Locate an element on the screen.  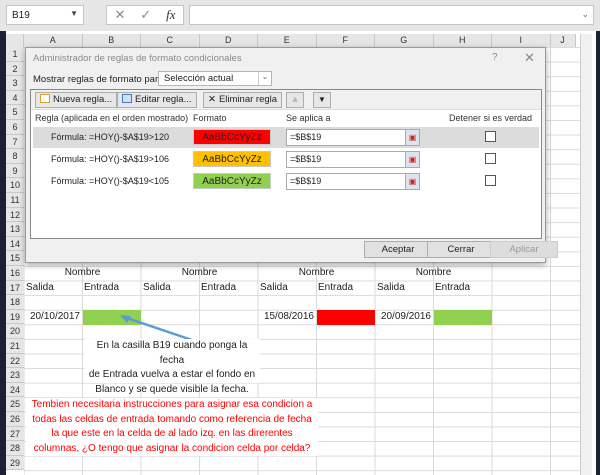
arrow-up-icon: ▲ is located at coordinates (295, 99).